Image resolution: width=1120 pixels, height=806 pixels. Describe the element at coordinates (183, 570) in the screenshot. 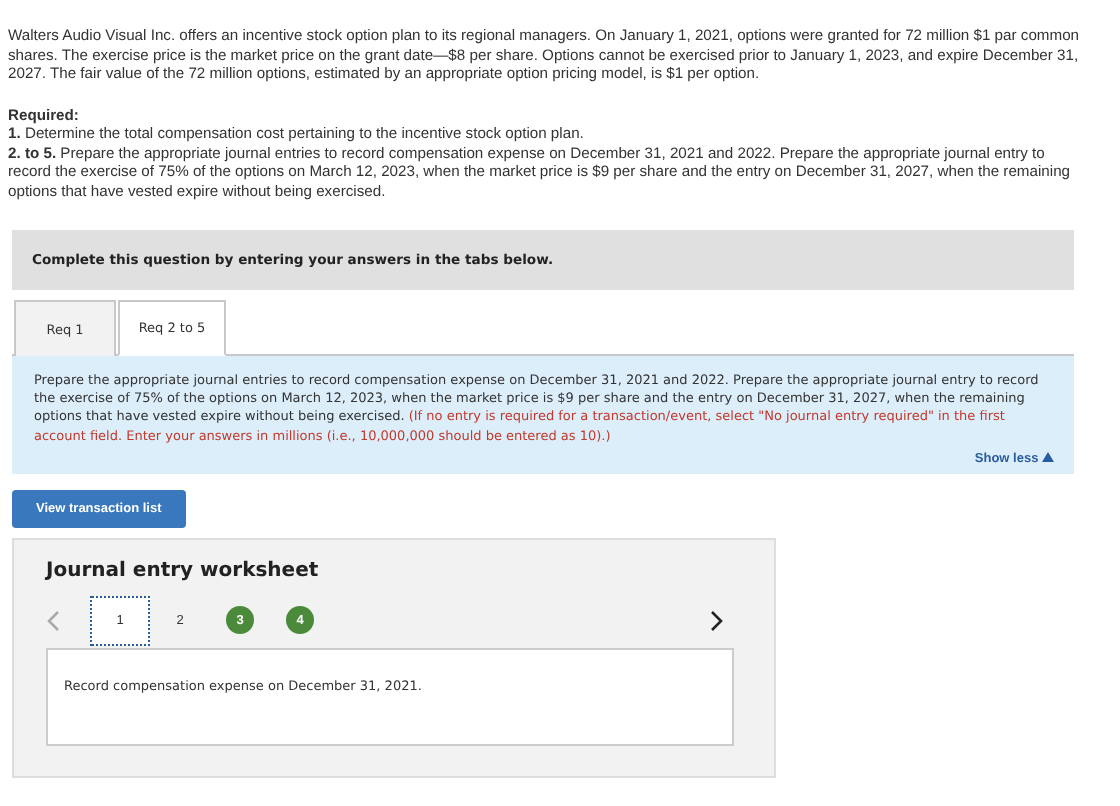

I see `worksheet-title: Journal entry worksheet` at that location.